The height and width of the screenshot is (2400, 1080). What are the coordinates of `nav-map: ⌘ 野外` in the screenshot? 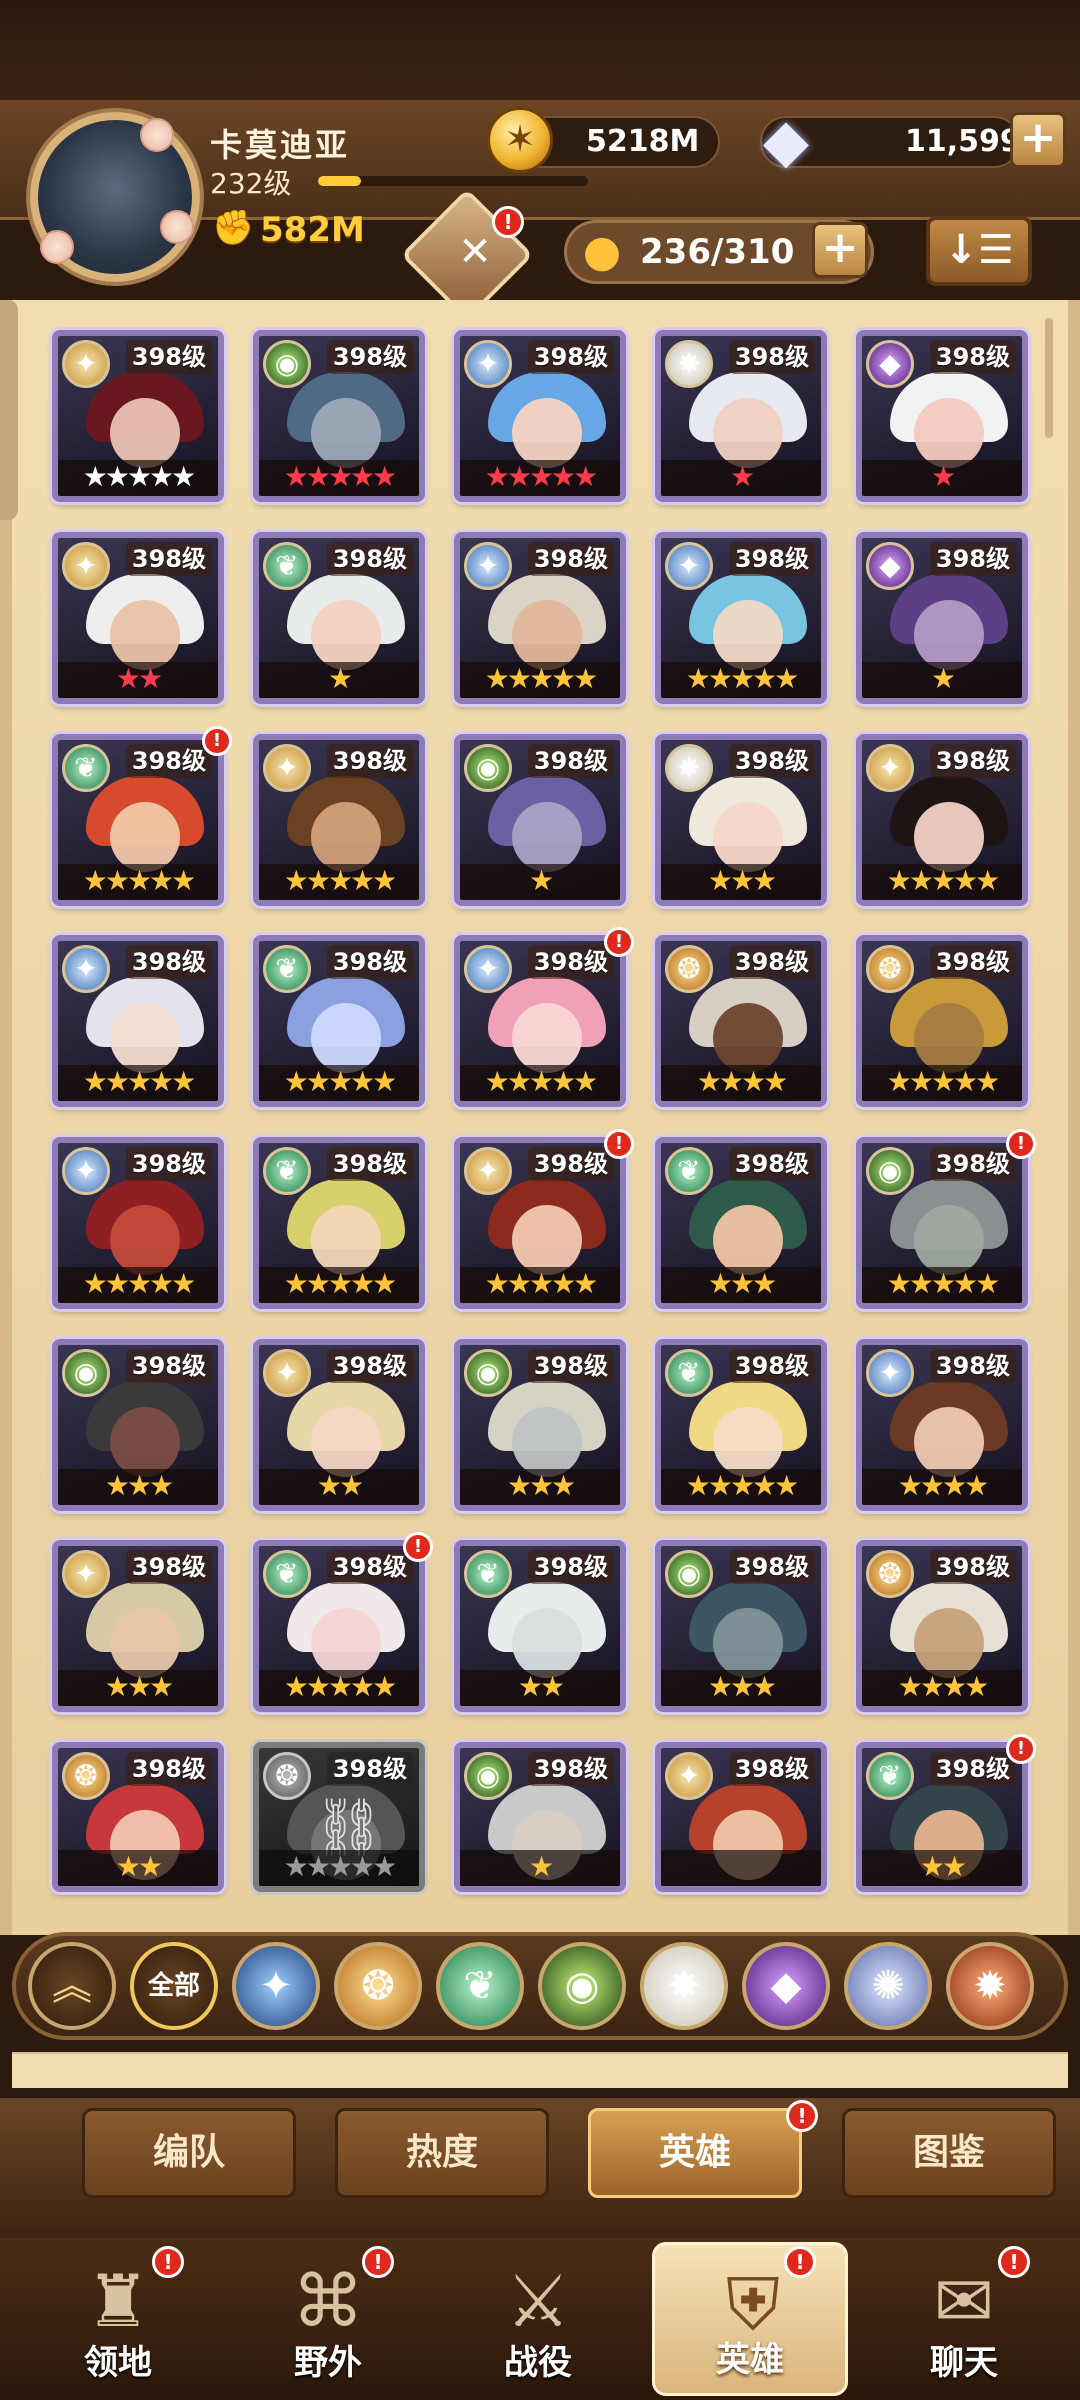 It's located at (328, 2319).